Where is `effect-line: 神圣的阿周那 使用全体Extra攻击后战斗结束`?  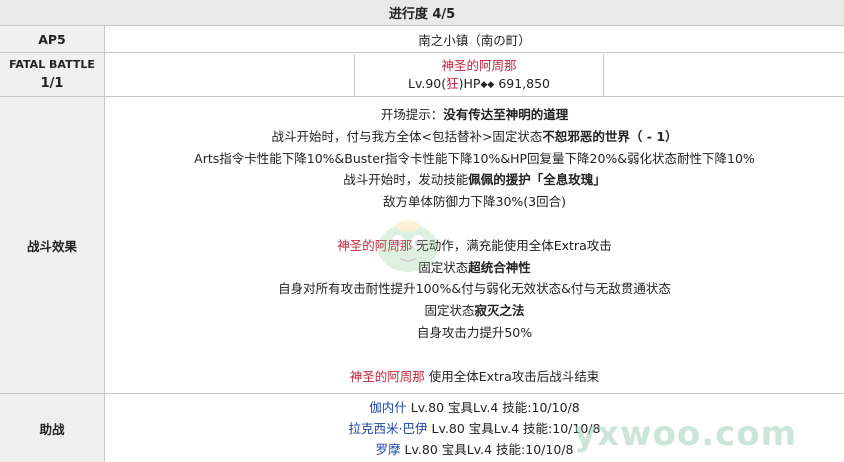 effect-line: 神圣的阿周那 使用全体Extra攻击后战斗结束 is located at coordinates (474, 376).